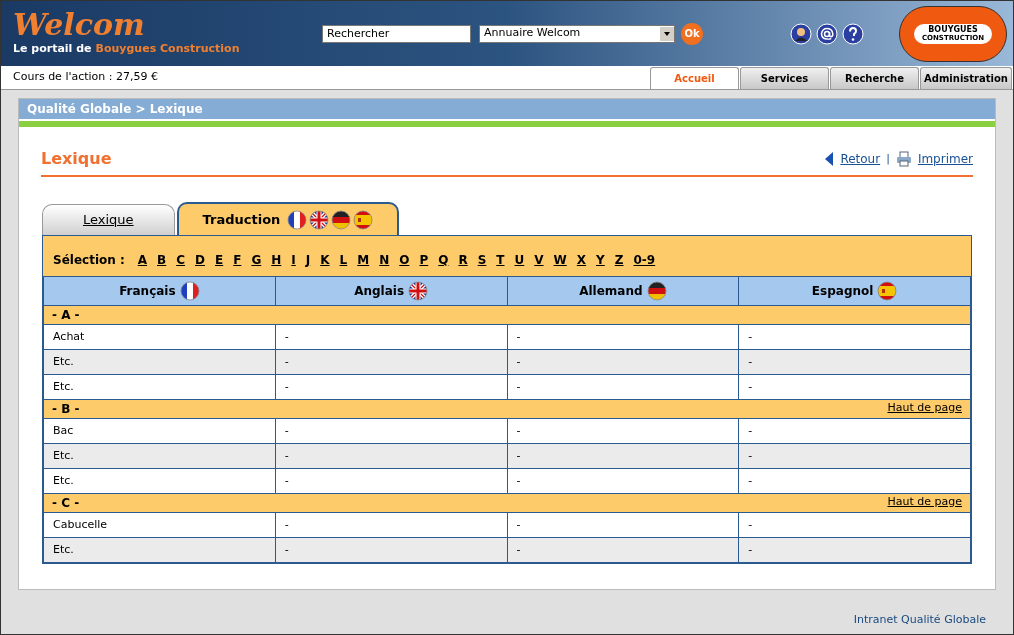  What do you see at coordinates (287, 218) in the screenshot?
I see `content-tab: Traduction` at bounding box center [287, 218].